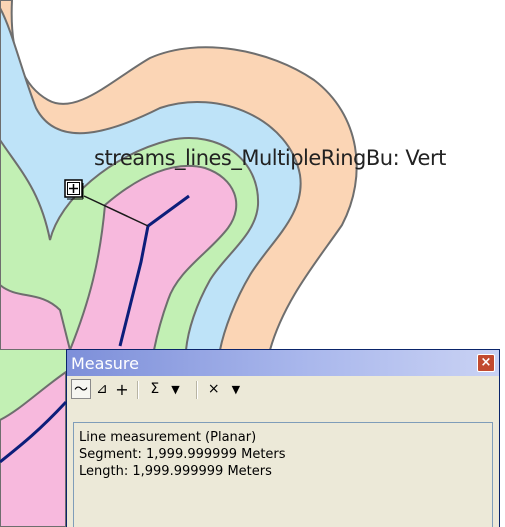 The image size is (505, 527). Describe the element at coordinates (165, 389) in the screenshot. I see `sum-button: Σ ▼` at that location.